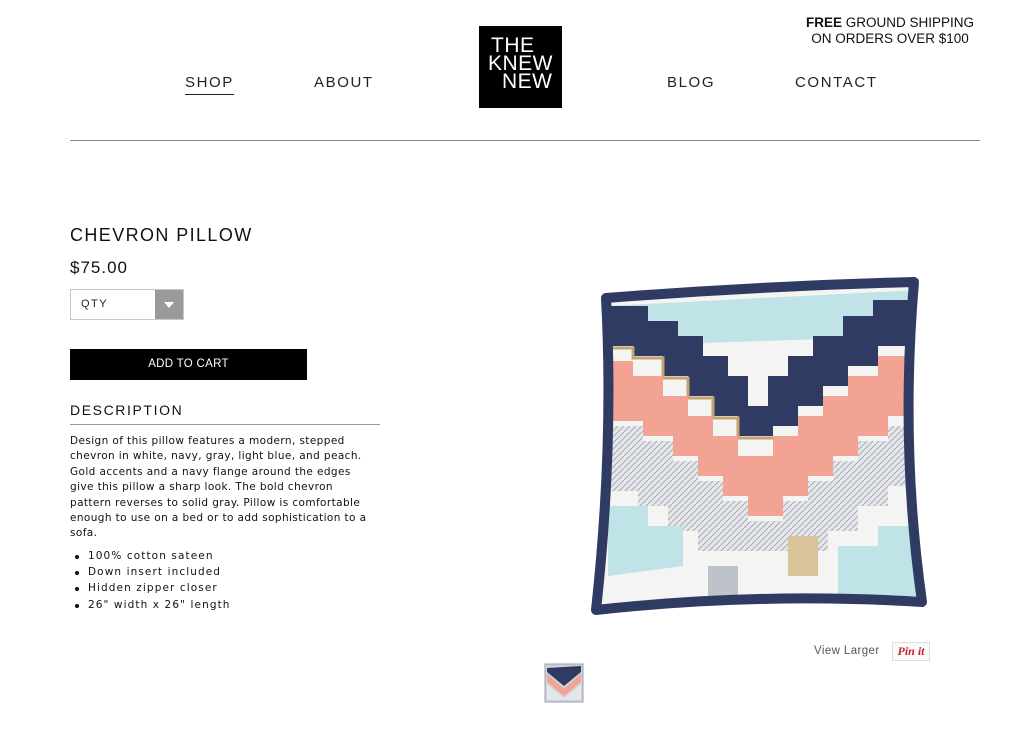 The height and width of the screenshot is (735, 1010). What do you see at coordinates (836, 83) in the screenshot?
I see `nav-contact-link: CONTACT` at bounding box center [836, 83].